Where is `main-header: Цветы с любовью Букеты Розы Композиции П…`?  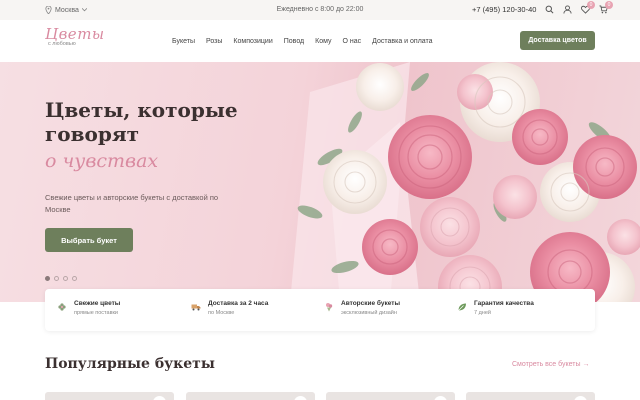
main-header: Цветы с любовью Букеты Розы Композиции П… is located at coordinates (320, 41).